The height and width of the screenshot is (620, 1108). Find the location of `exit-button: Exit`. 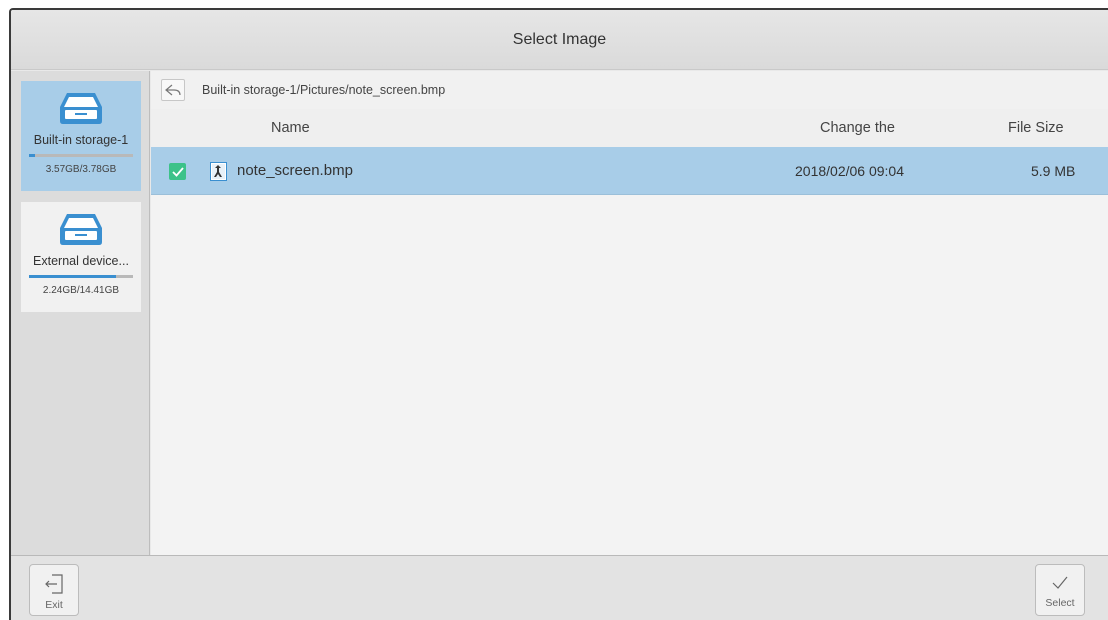

exit-button: Exit is located at coordinates (54, 590).